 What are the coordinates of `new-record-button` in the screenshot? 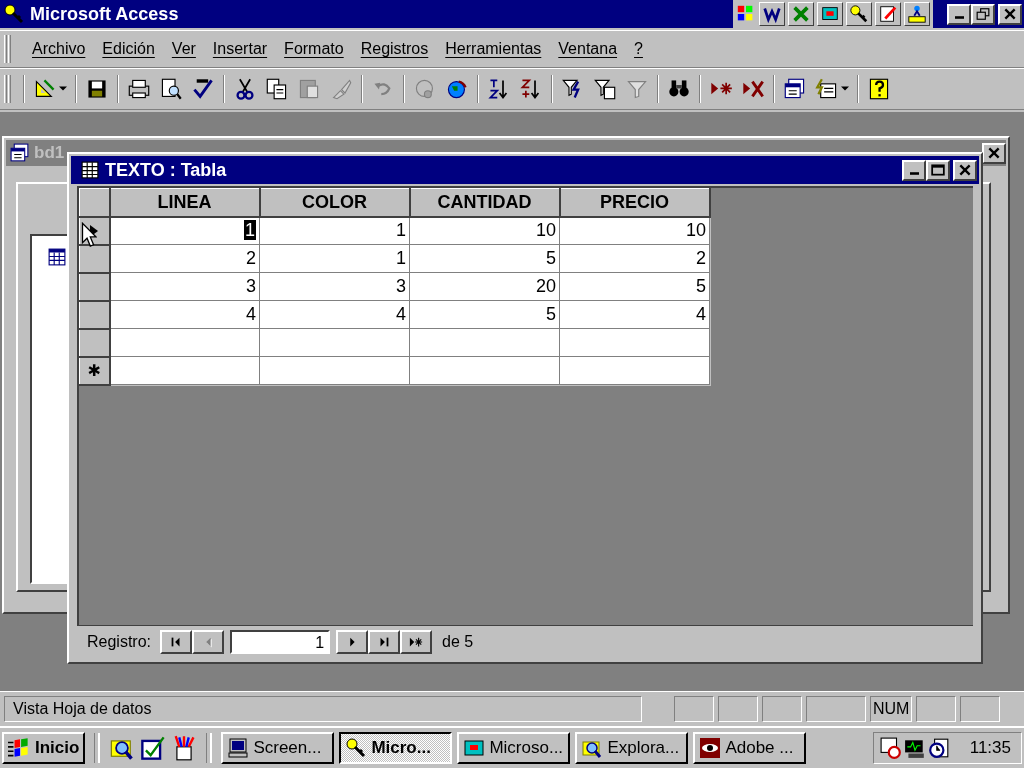 It's located at (416, 642).